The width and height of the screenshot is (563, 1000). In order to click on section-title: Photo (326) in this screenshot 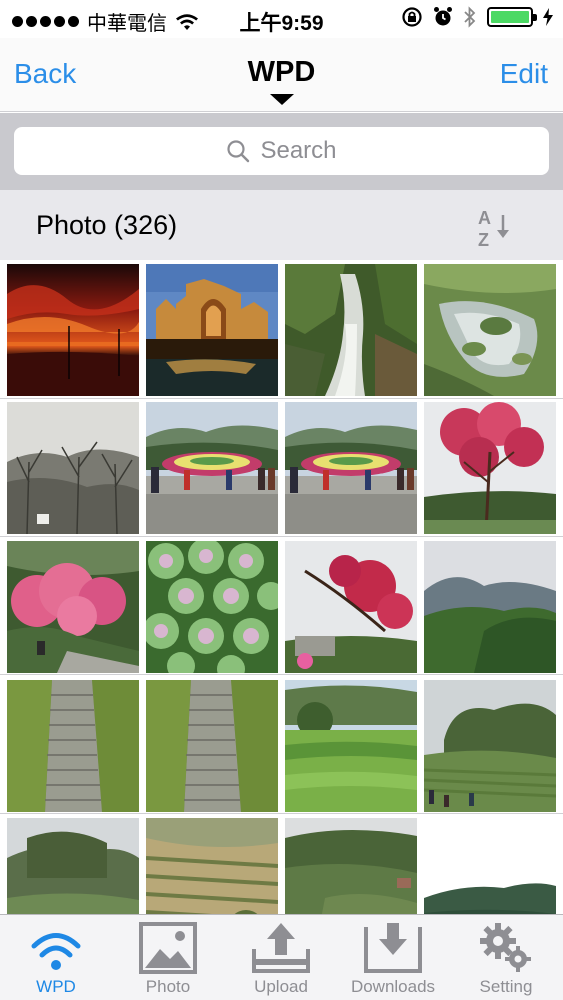, I will do `click(107, 225)`.